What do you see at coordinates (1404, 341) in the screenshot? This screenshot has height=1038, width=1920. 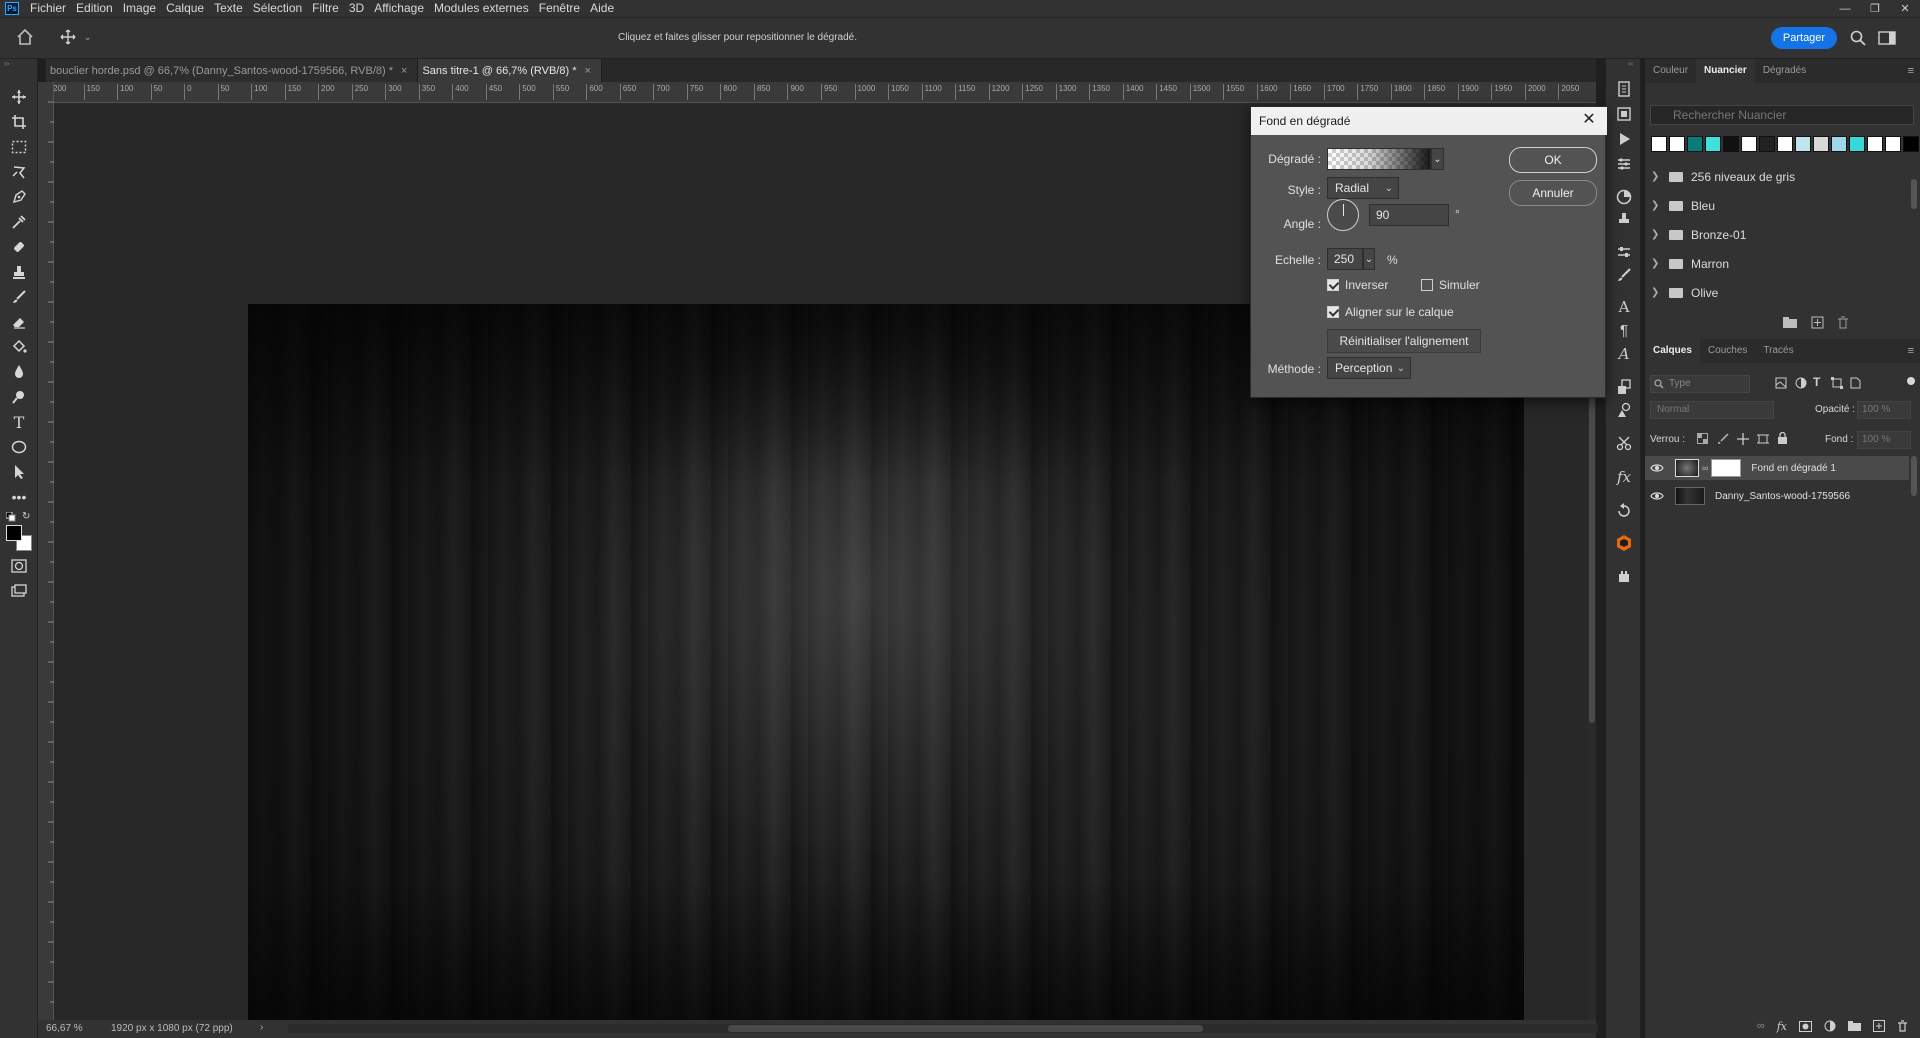 I see `reset-alignment-button: Réinitialiser l'alignement` at bounding box center [1404, 341].